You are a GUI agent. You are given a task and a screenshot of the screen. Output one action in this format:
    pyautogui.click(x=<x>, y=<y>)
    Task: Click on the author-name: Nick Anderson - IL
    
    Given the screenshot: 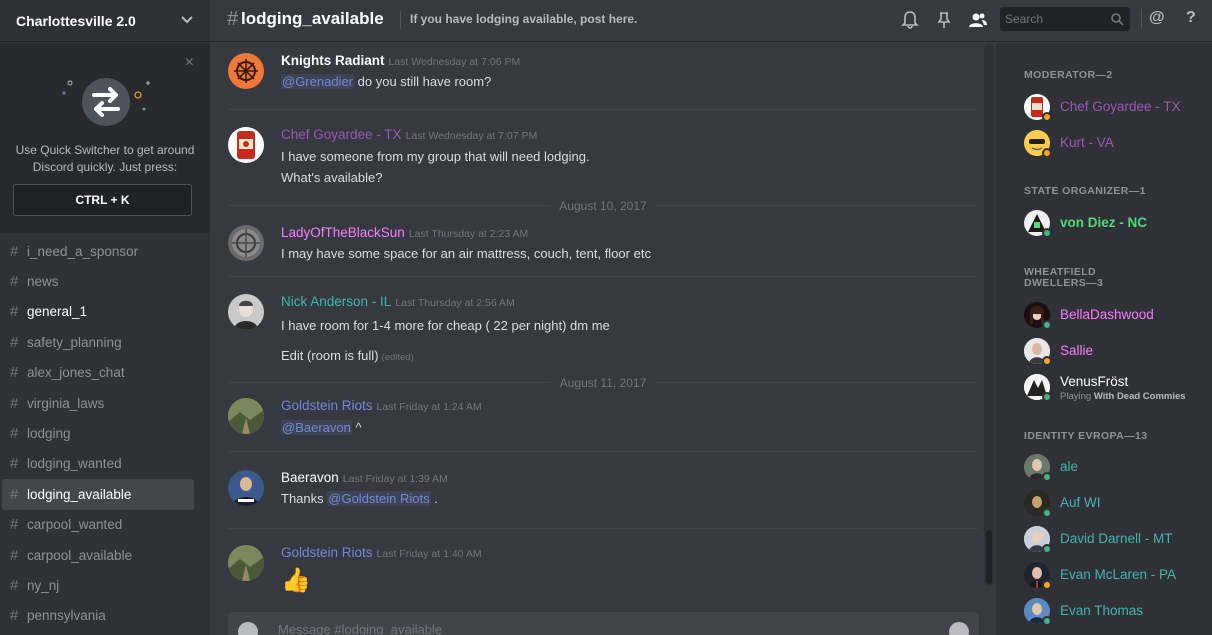 What is the action you would take?
    pyautogui.click(x=336, y=301)
    